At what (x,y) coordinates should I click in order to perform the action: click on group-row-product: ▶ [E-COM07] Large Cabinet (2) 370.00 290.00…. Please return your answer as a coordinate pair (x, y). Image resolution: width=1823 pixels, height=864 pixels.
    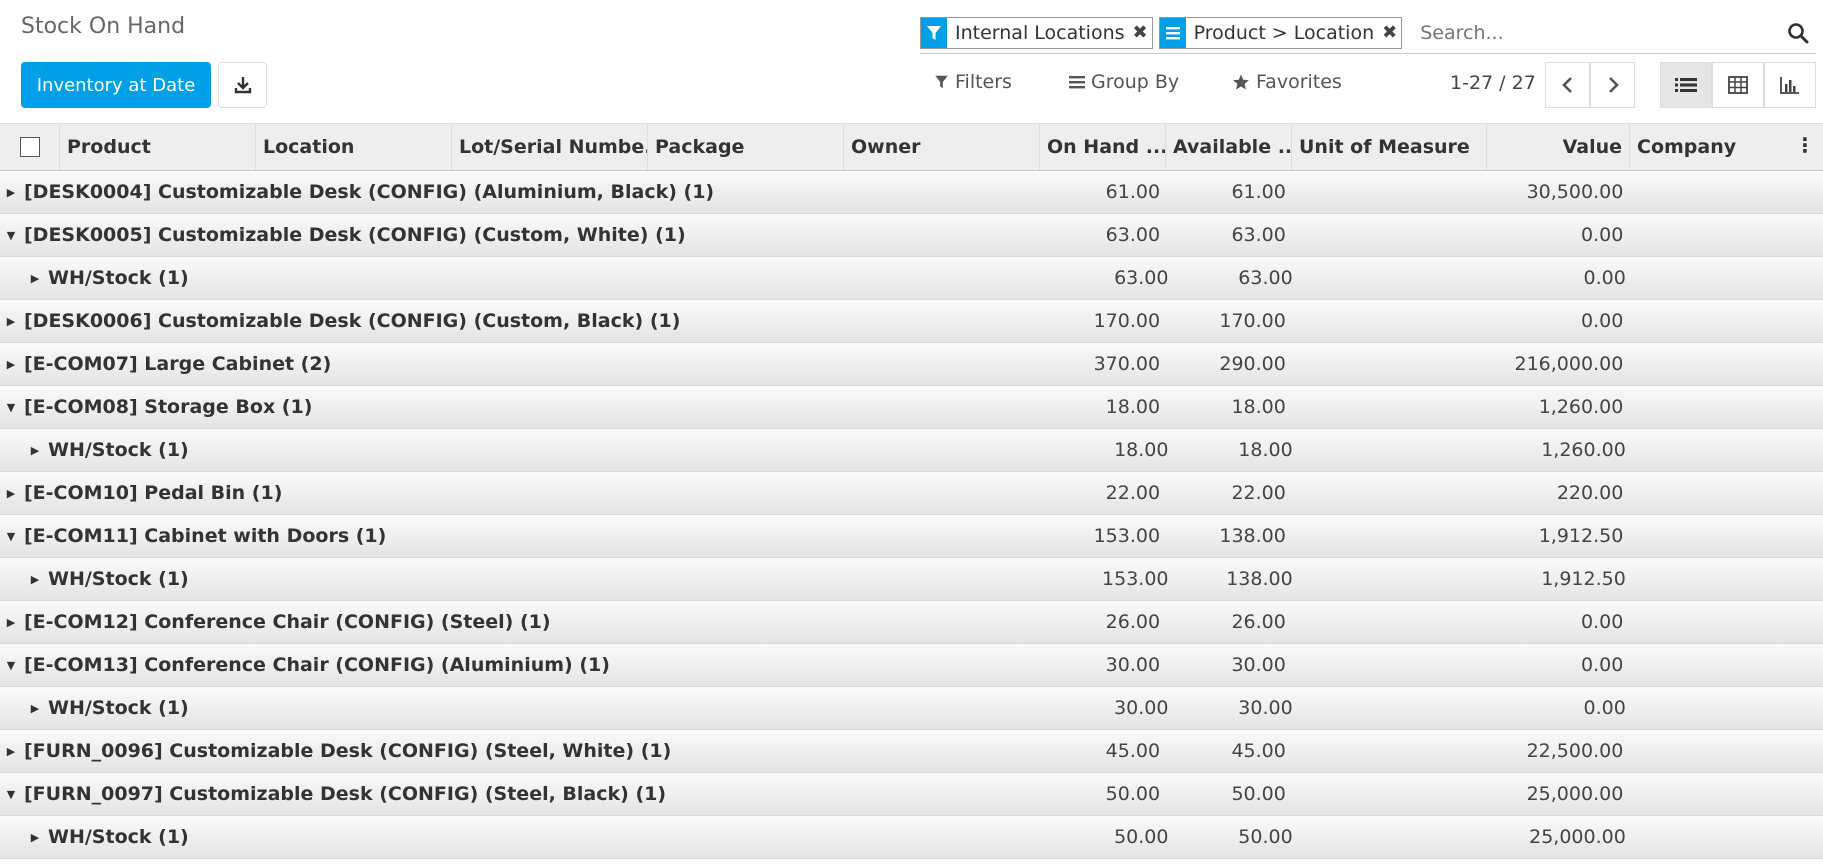
    Looking at the image, I should click on (911, 364).